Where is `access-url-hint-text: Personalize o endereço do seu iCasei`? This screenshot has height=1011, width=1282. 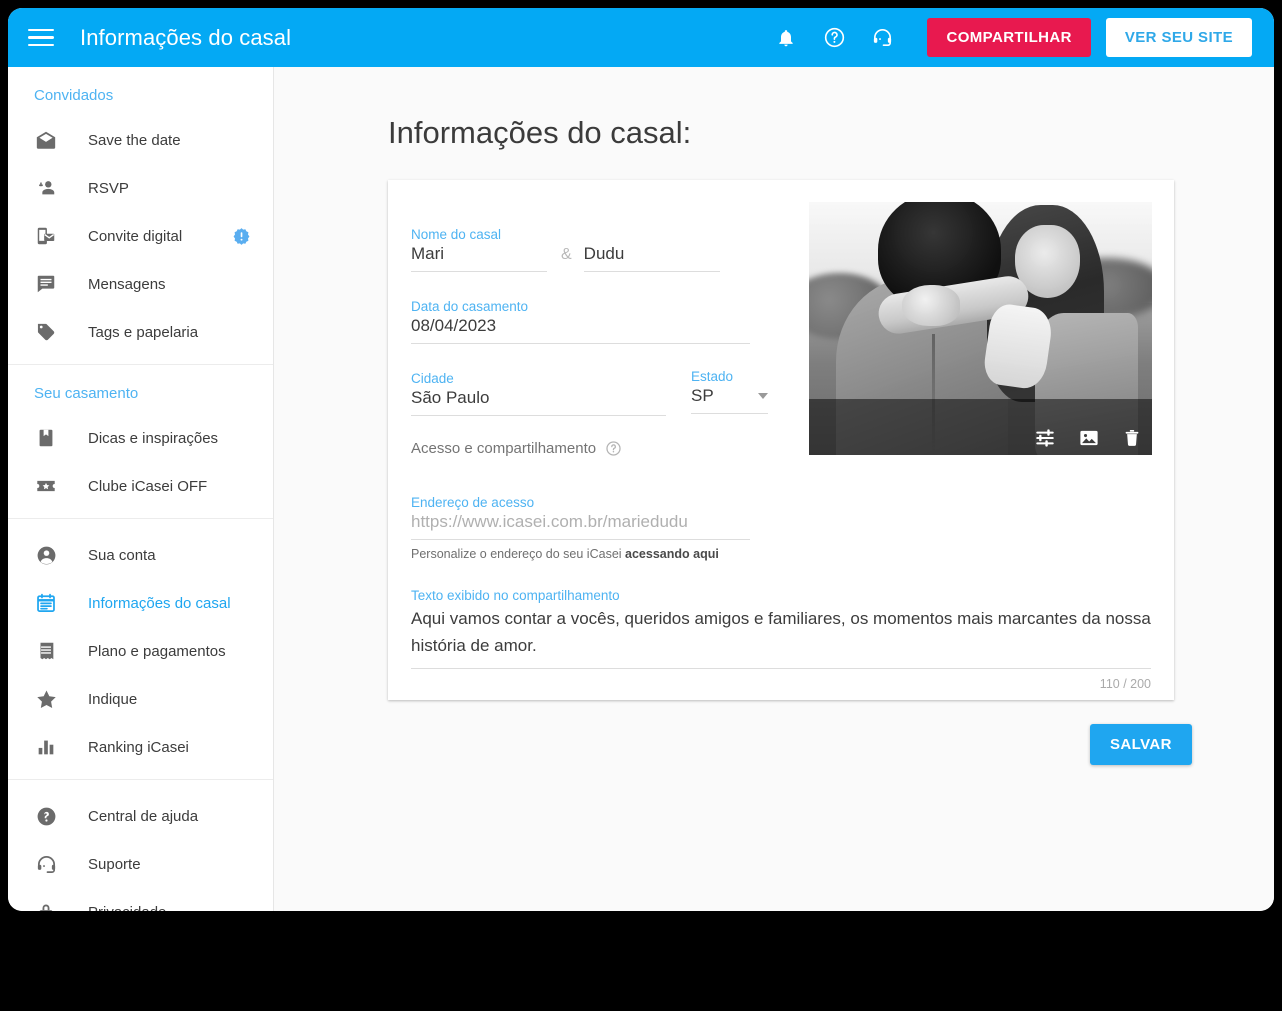
access-url-hint-text: Personalize o endereço do seu iCasei is located at coordinates (518, 554).